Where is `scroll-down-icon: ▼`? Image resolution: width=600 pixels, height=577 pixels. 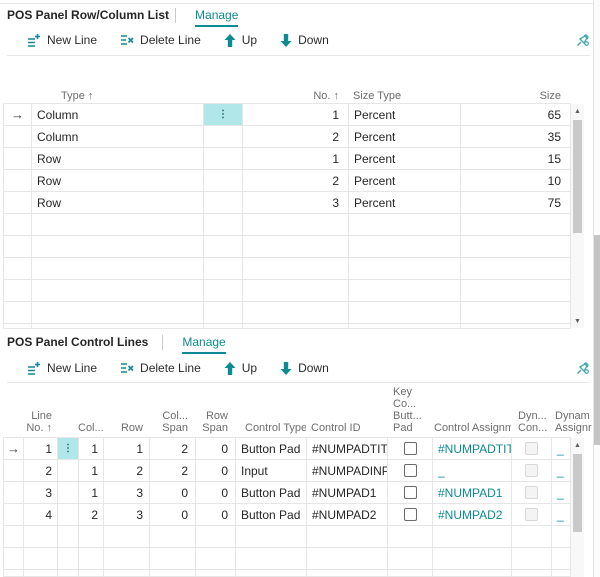
scroll-down-icon: ▼ is located at coordinates (577, 321).